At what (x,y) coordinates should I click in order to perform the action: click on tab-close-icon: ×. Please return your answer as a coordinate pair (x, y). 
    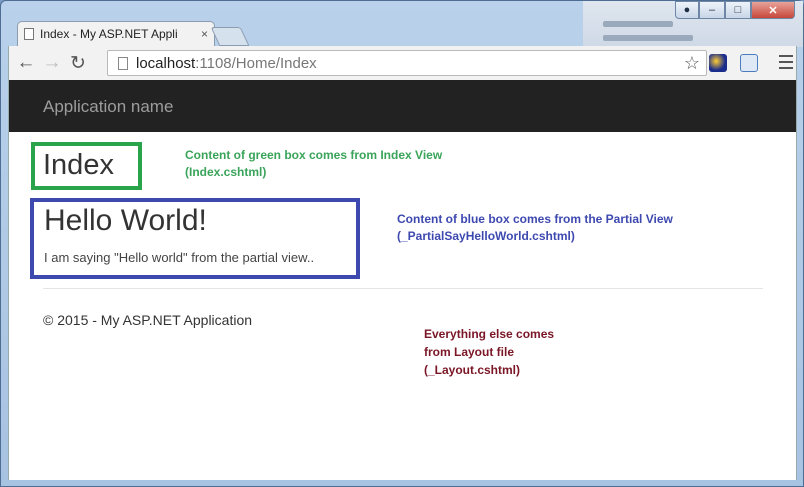
    Looking at the image, I should click on (204, 34).